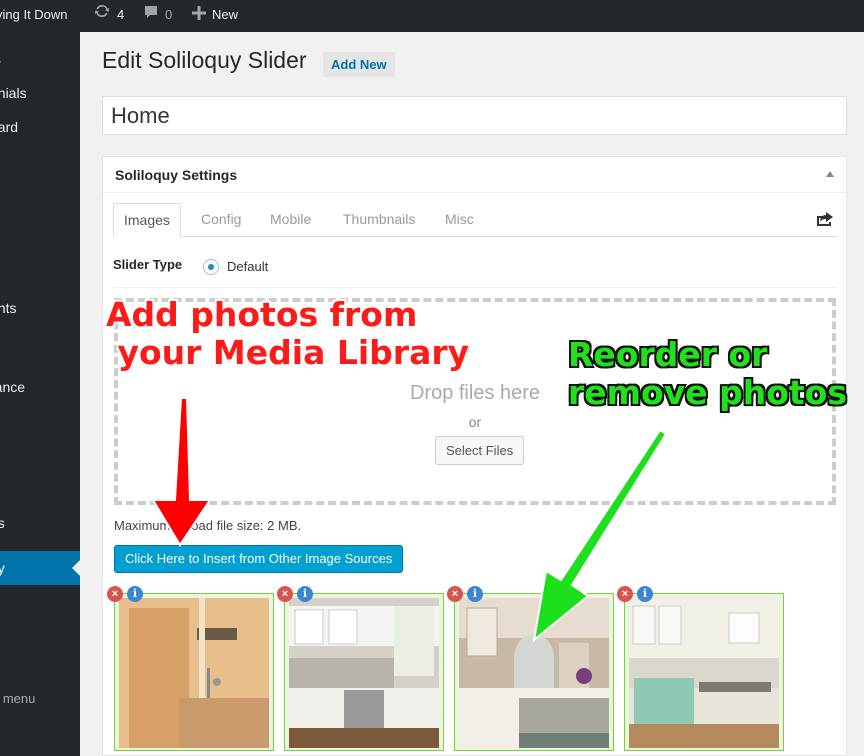 The width and height of the screenshot is (864, 756). Describe the element at coordinates (459, 220) in the screenshot. I see `tab-misc: Misc` at that location.